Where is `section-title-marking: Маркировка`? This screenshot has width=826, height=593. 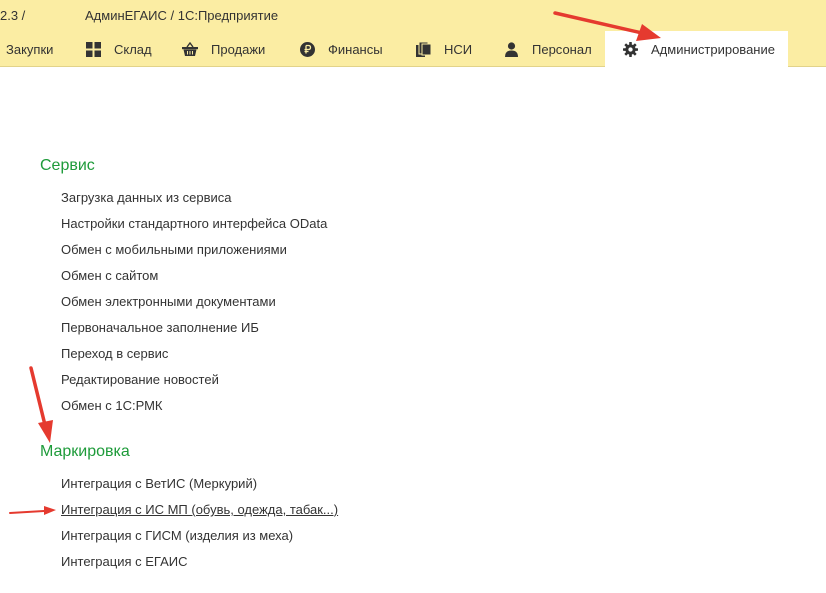 section-title-marking: Маркировка is located at coordinates (85, 451).